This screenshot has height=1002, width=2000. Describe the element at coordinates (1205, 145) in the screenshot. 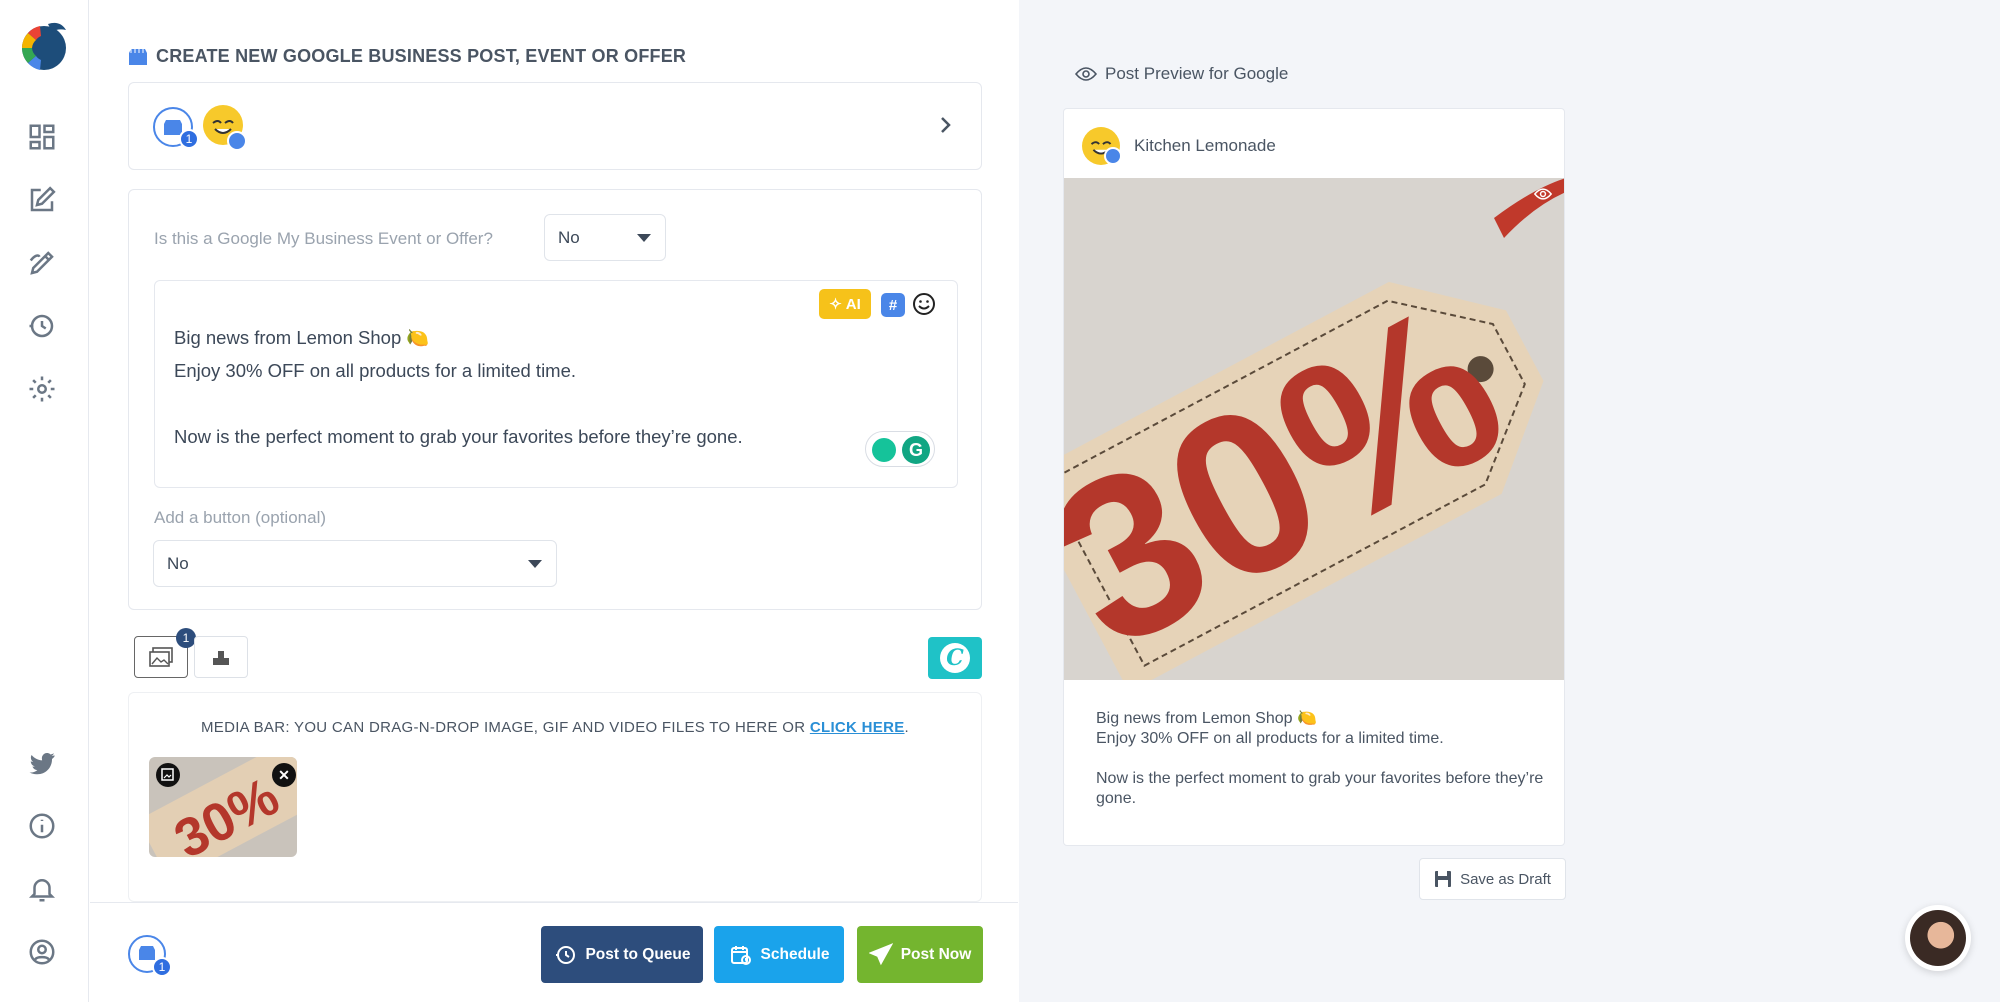

I see `preview-account-name: Kitchen Lemonade` at that location.